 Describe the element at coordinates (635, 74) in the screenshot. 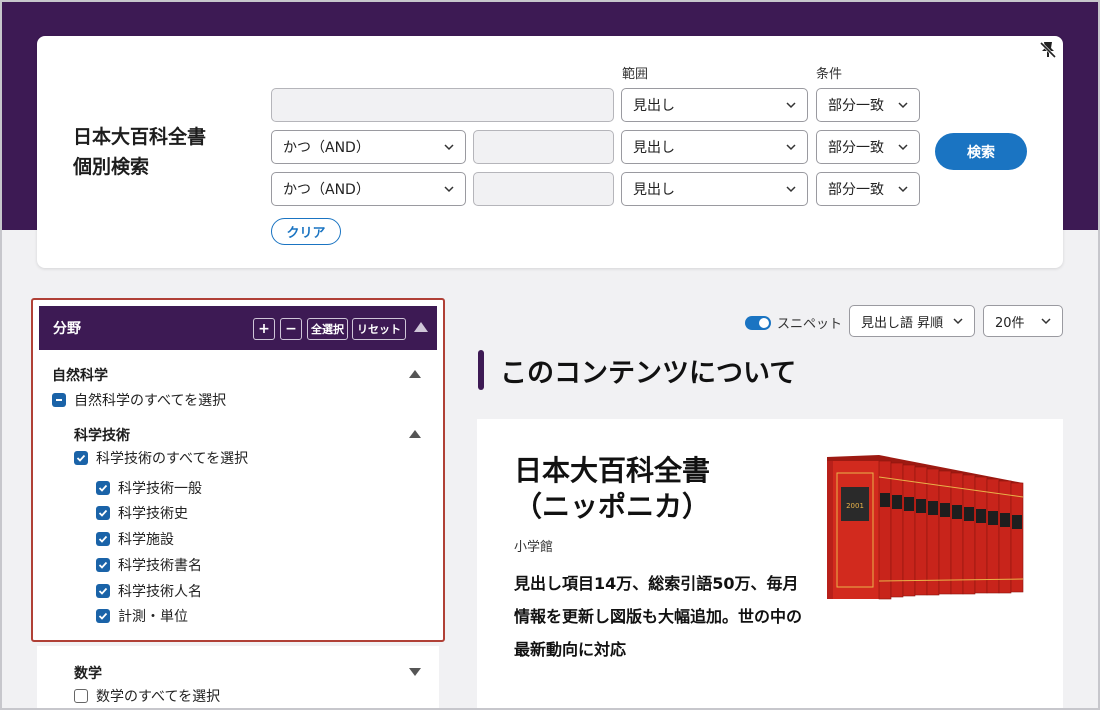

I see `range-column-label: 範囲` at that location.